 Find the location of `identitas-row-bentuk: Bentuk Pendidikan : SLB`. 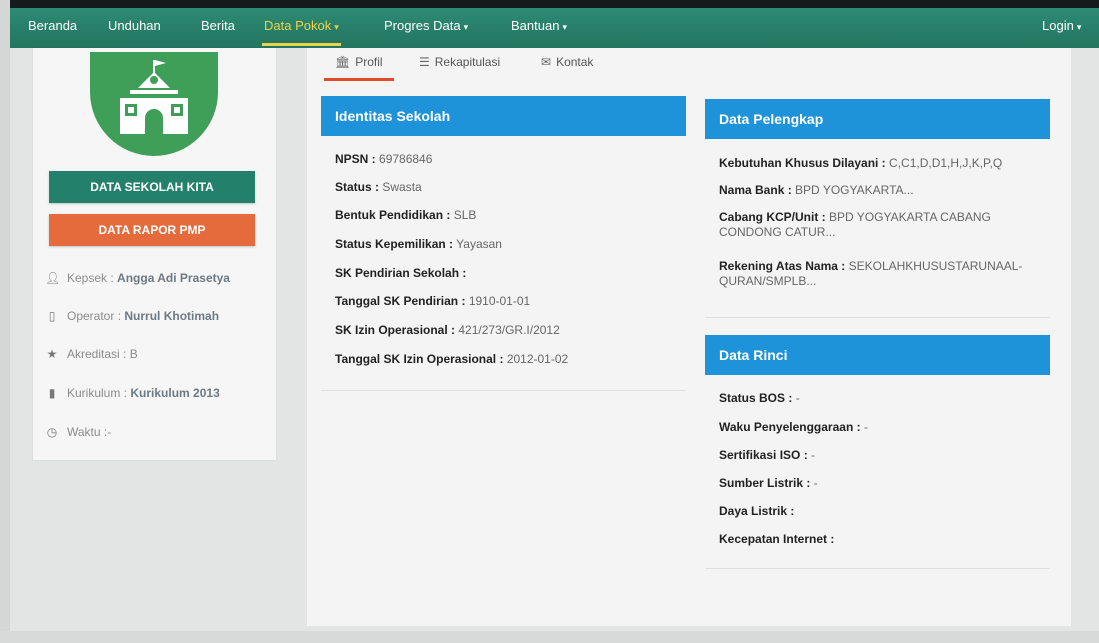

identitas-row-bentuk: Bentuk Pendidikan : SLB is located at coordinates (405, 215).